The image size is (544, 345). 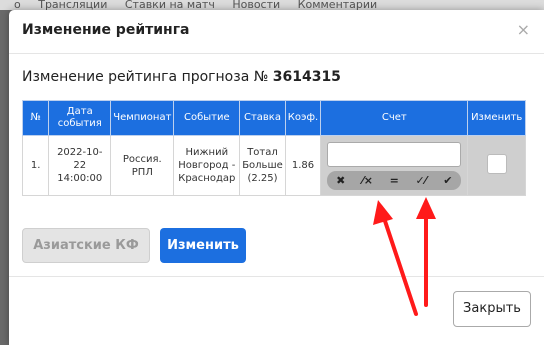 What do you see at coordinates (169, 5) in the screenshot?
I see `bg-nav-item: Ставки на матч` at bounding box center [169, 5].